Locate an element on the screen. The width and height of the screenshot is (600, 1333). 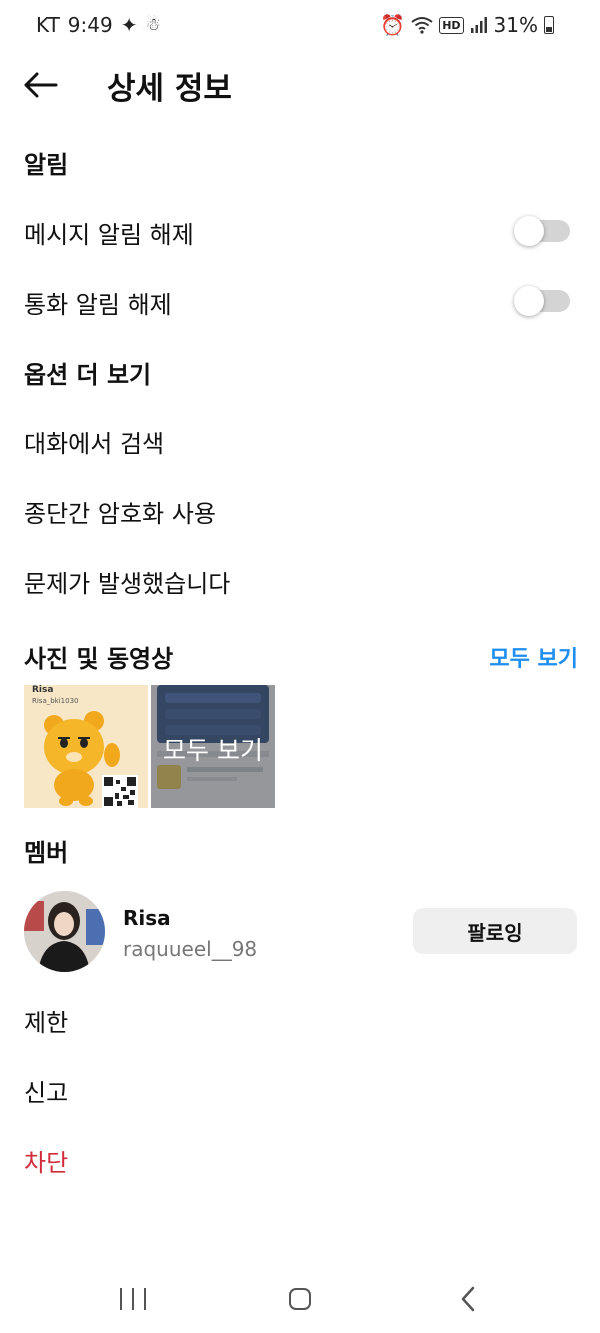
media-thumbnail: Risa Risa_bki1030 is located at coordinates (86, 746).